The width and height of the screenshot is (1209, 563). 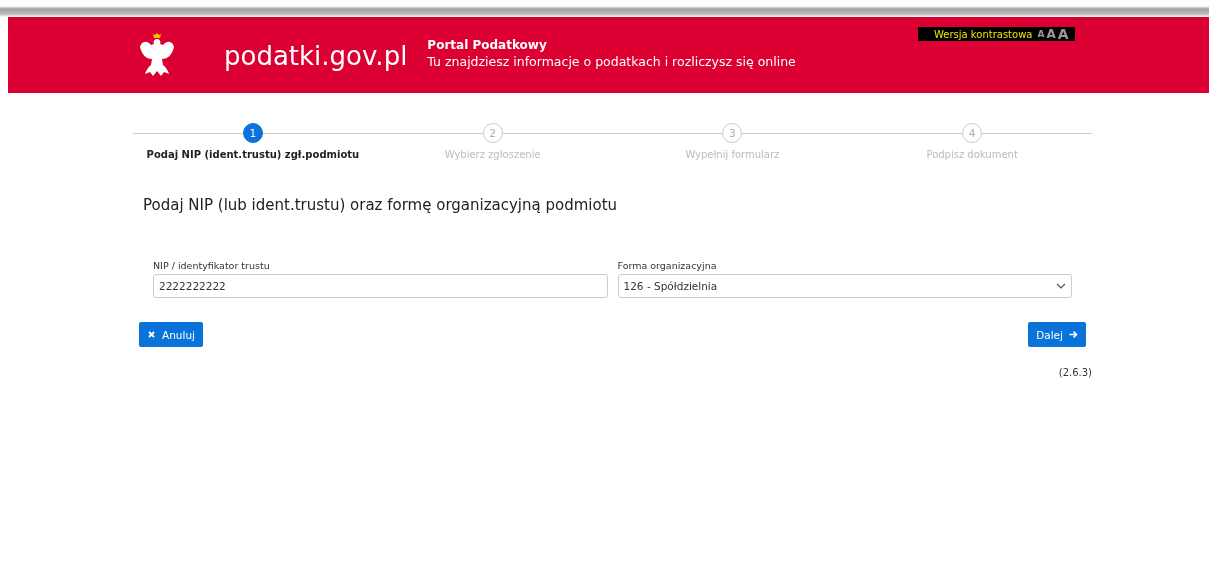 I want to click on version-text: (2.6.3), so click(x=1075, y=372).